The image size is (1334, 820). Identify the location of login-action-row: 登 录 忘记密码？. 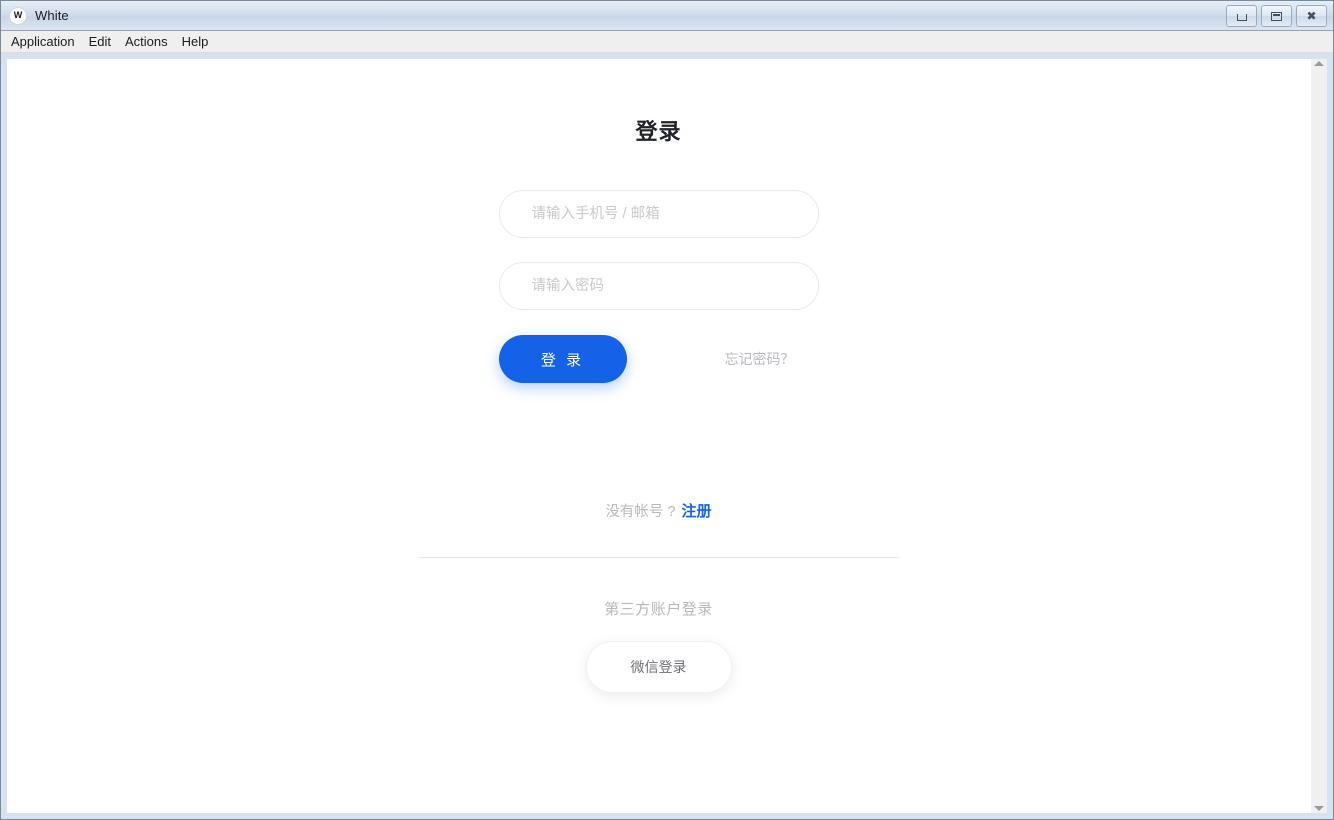
(658, 359).